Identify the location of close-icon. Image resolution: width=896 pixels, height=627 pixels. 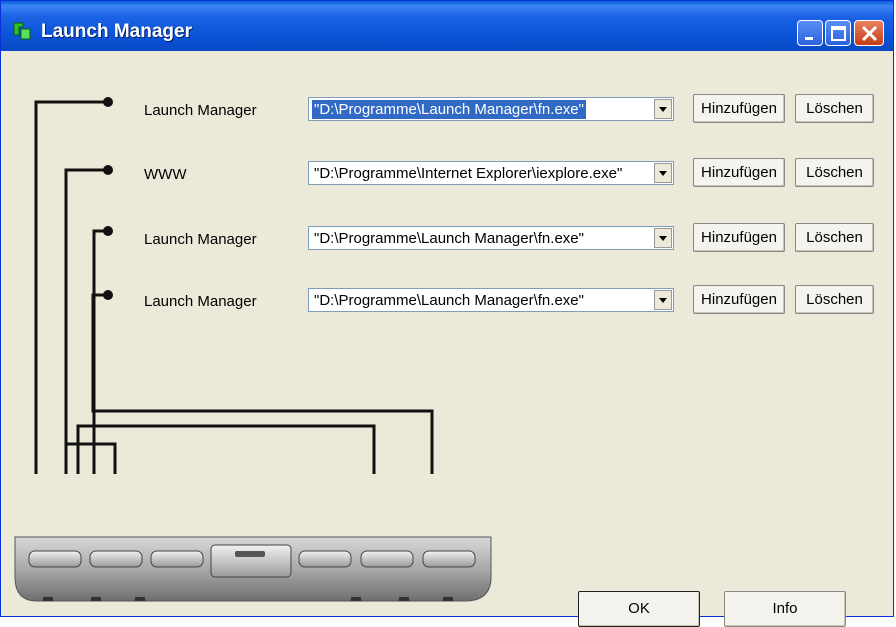
(869, 33).